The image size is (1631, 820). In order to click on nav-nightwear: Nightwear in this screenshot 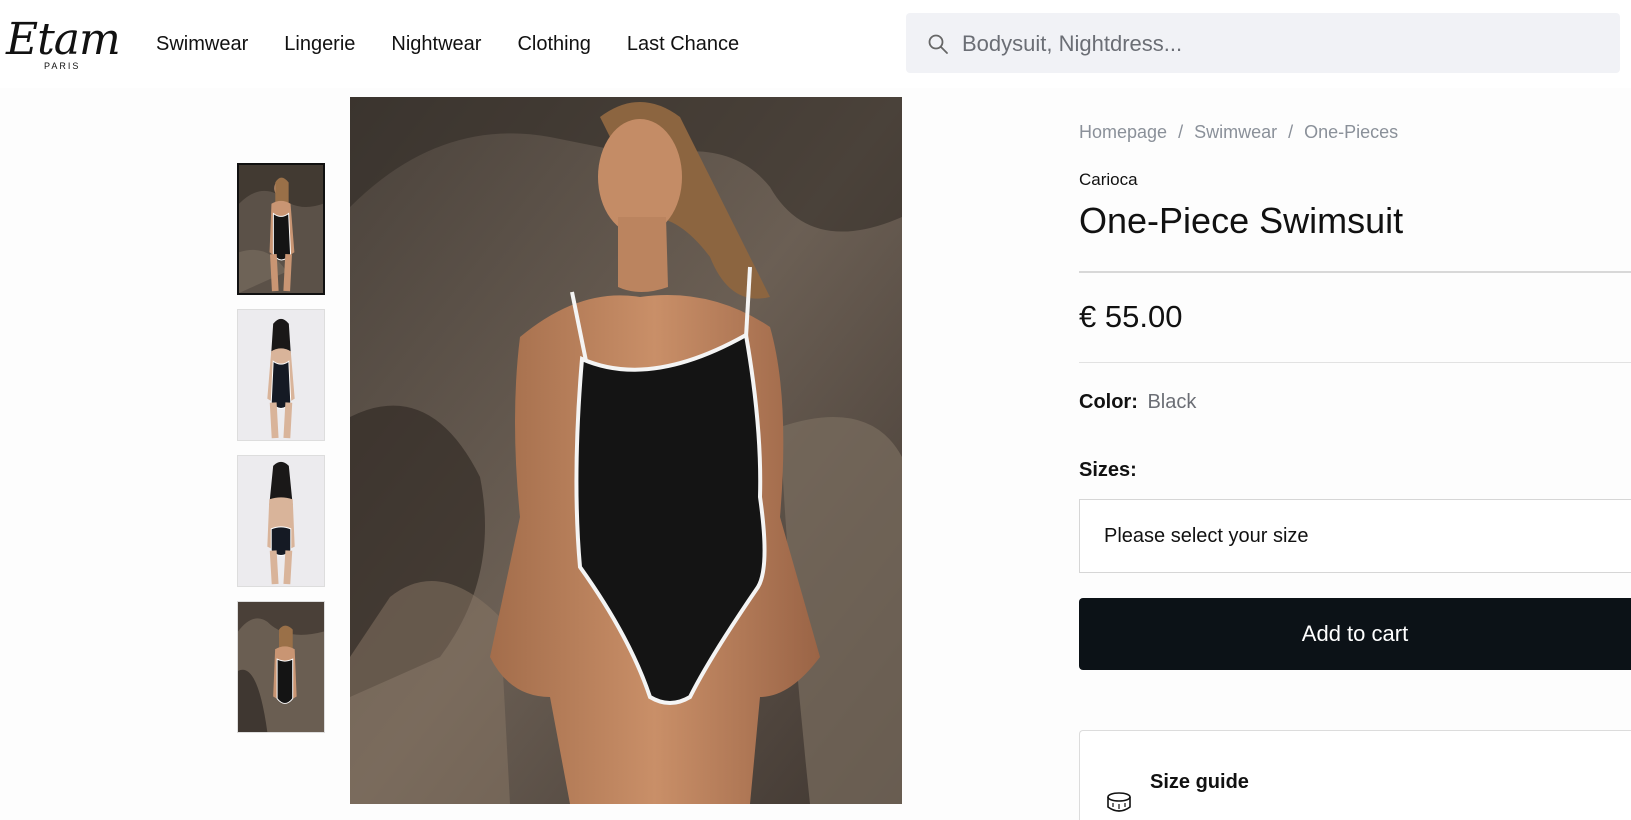, I will do `click(436, 44)`.